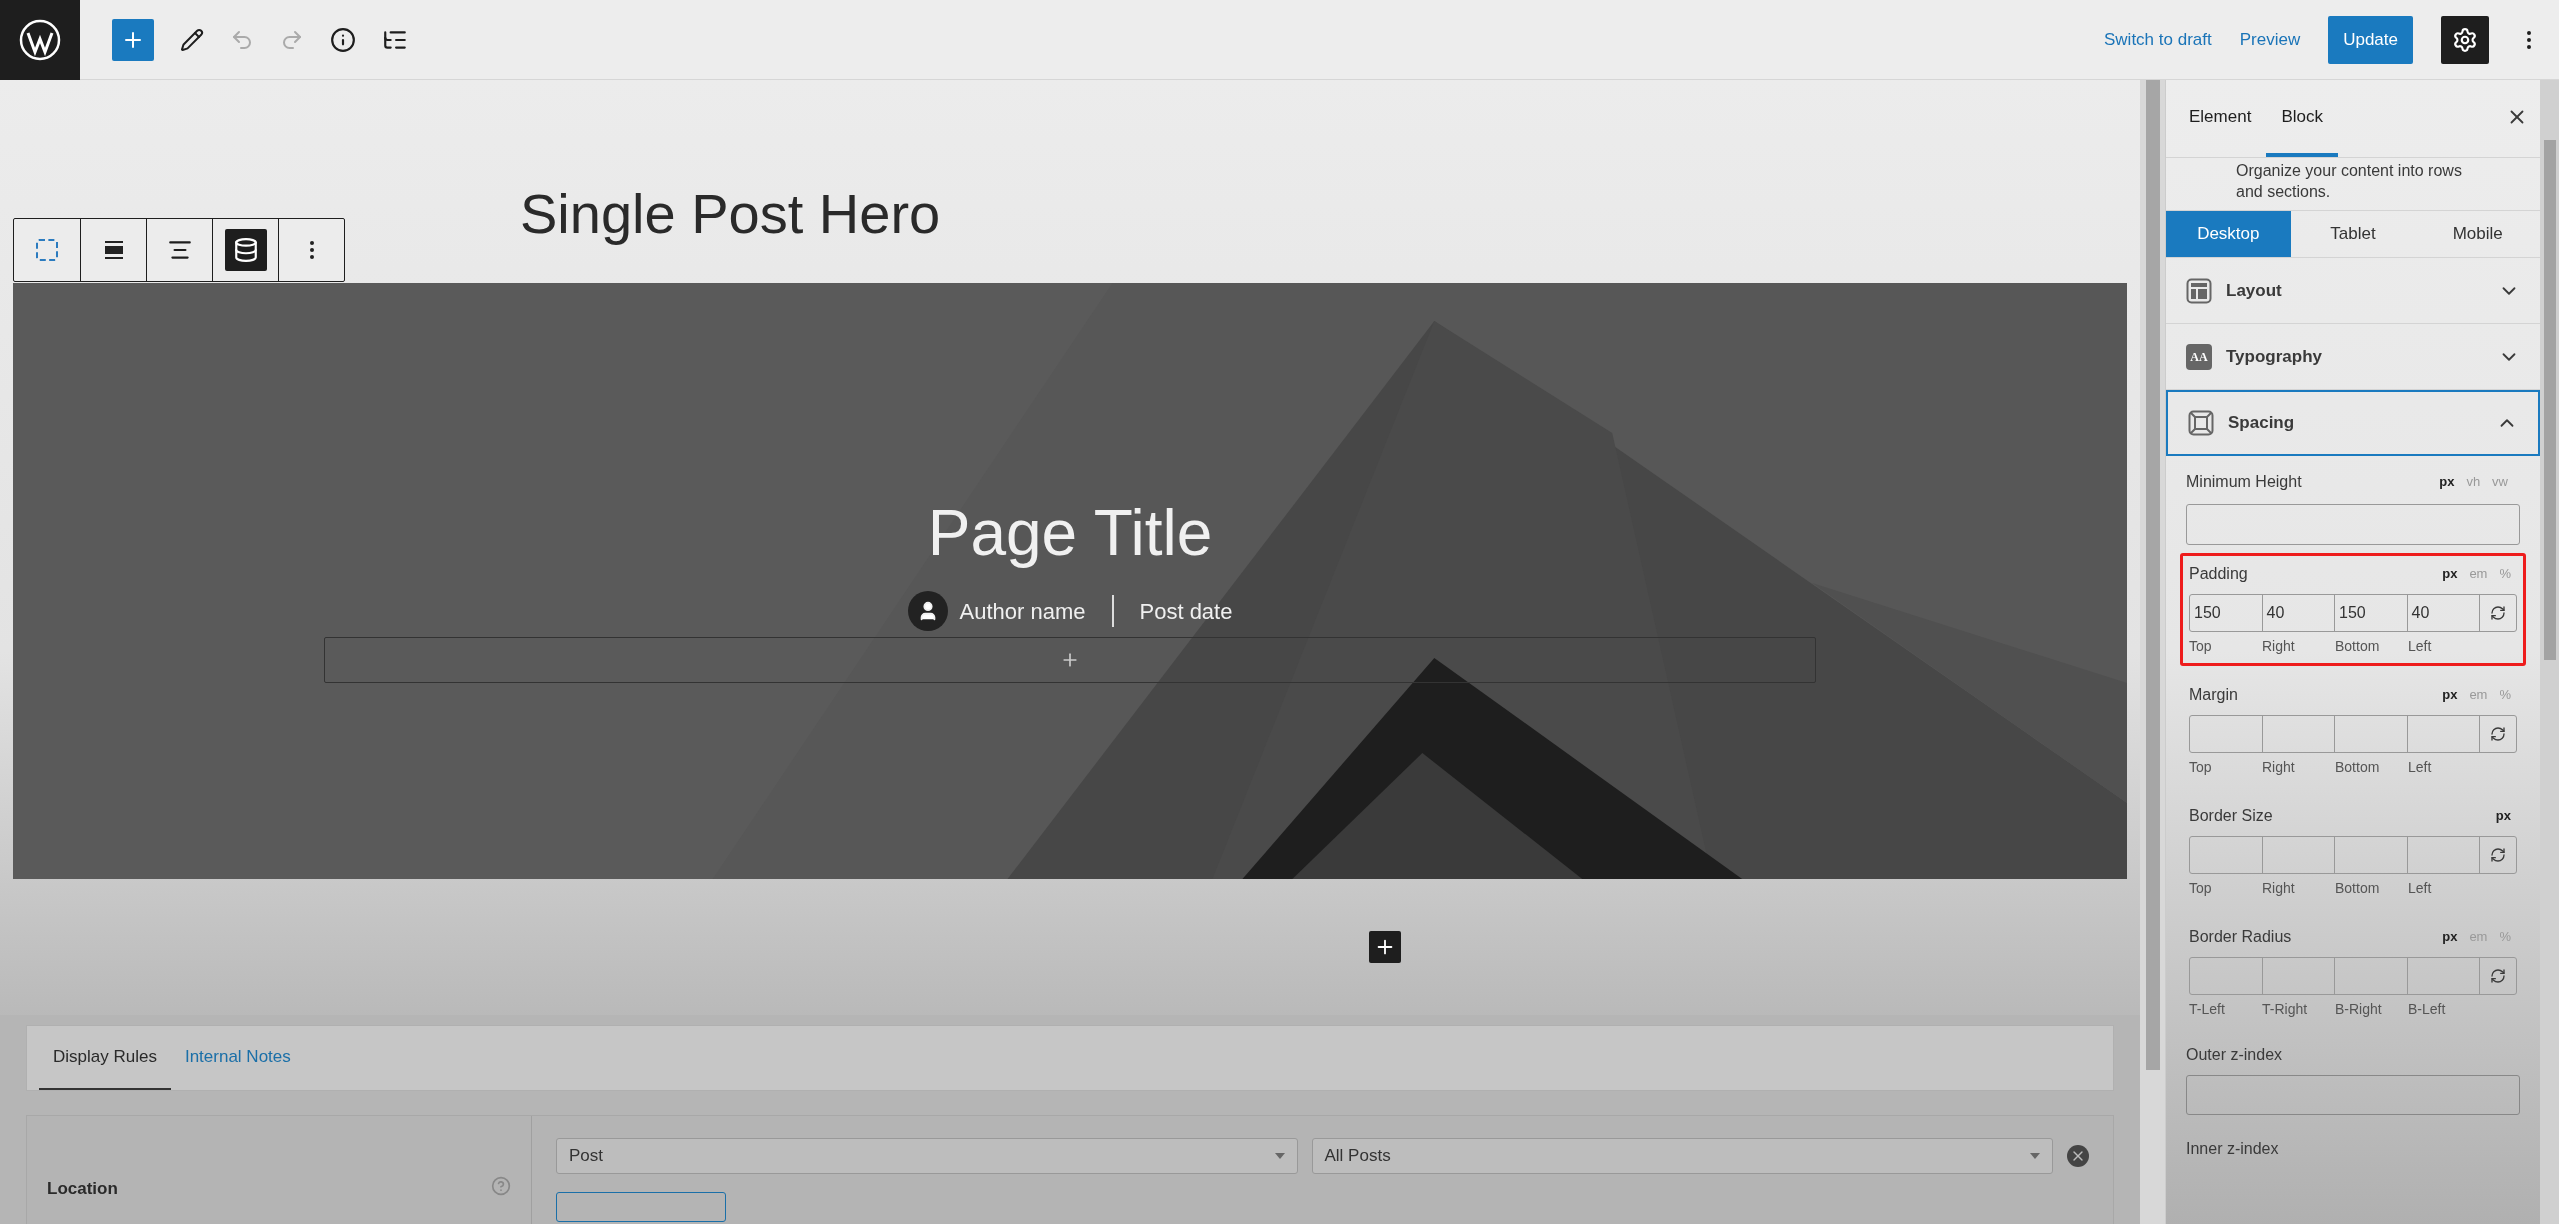 The width and height of the screenshot is (2559, 1224). Describe the element at coordinates (47, 250) in the screenshot. I see `select-icon` at that location.